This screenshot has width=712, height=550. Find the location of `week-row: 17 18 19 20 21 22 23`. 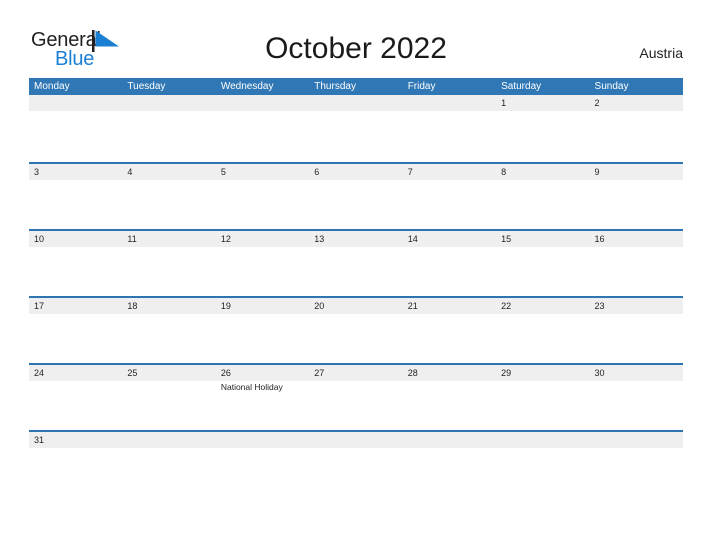

week-row: 17 18 19 20 21 22 23 is located at coordinates (356, 329).